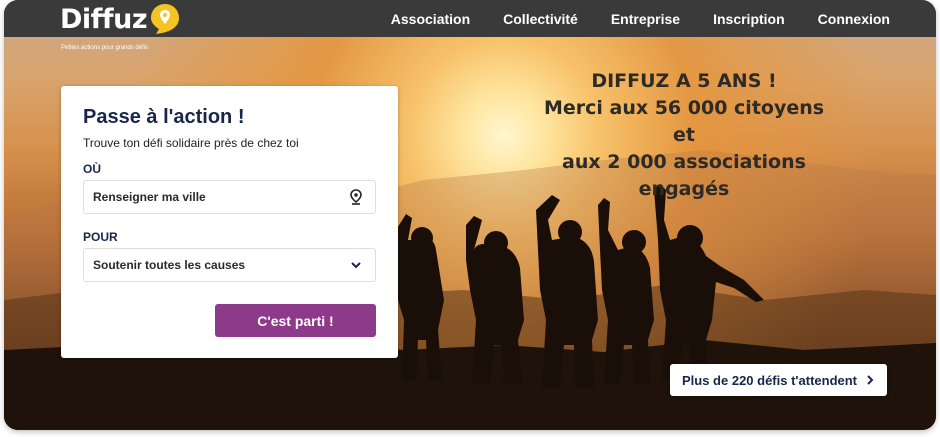  I want to click on nav-association: Association, so click(430, 19).